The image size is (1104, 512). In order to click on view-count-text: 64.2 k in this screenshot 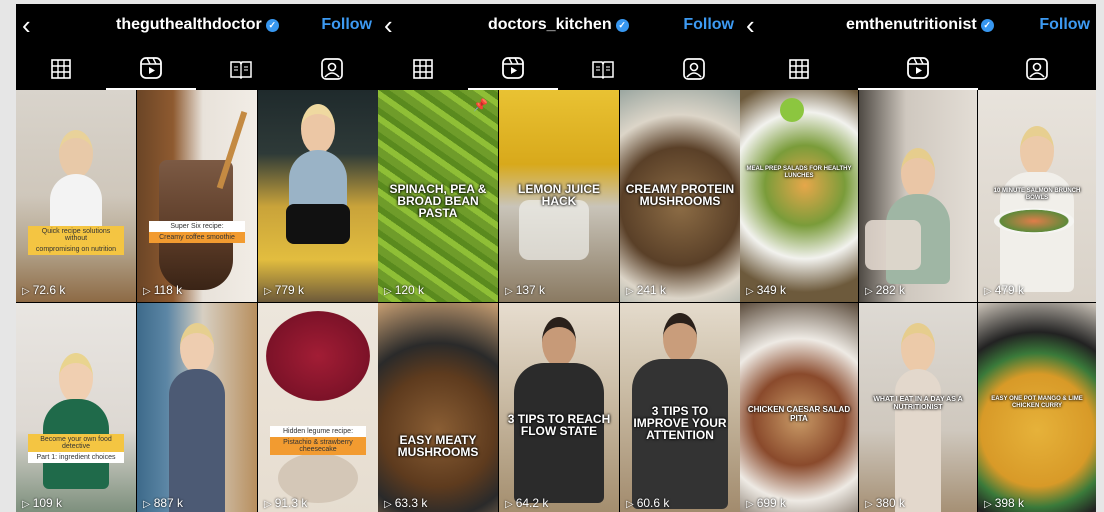, I will do `click(532, 503)`.